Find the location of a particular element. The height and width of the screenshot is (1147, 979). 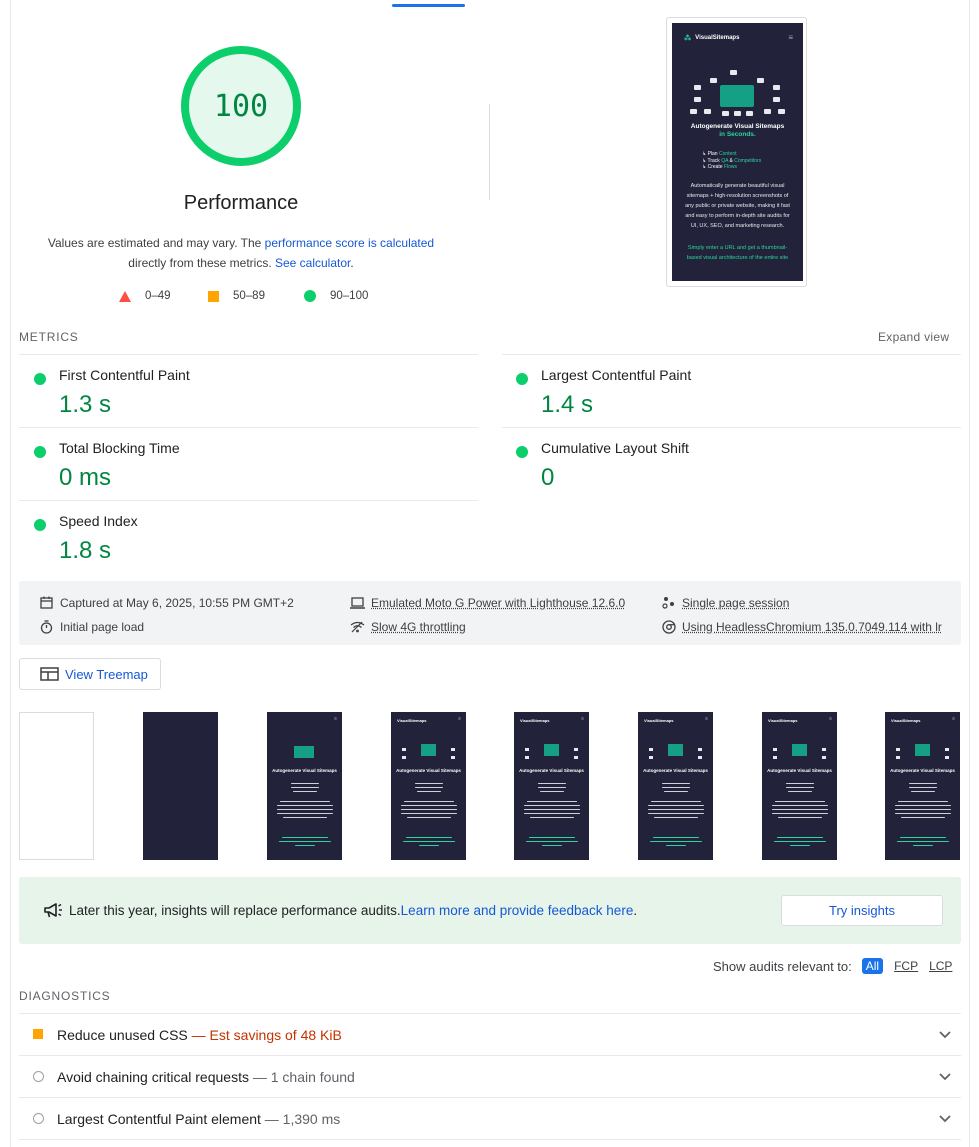

score-calculated-link: performance score is calculated is located at coordinates (349, 243).